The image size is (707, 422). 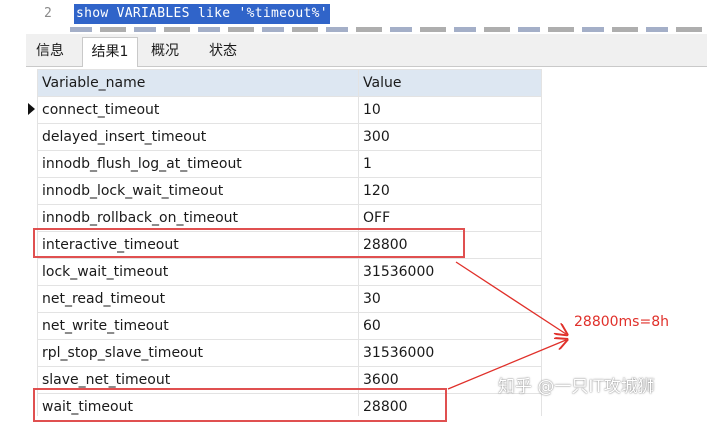 What do you see at coordinates (621, 322) in the screenshot?
I see `annotation-note: 28800ms=8h` at bounding box center [621, 322].